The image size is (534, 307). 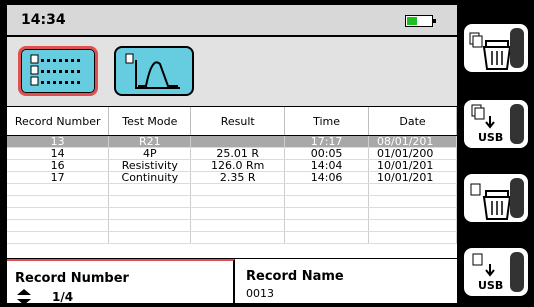 What do you see at coordinates (150, 153) in the screenshot?
I see `cell-test-mode: 4P` at bounding box center [150, 153].